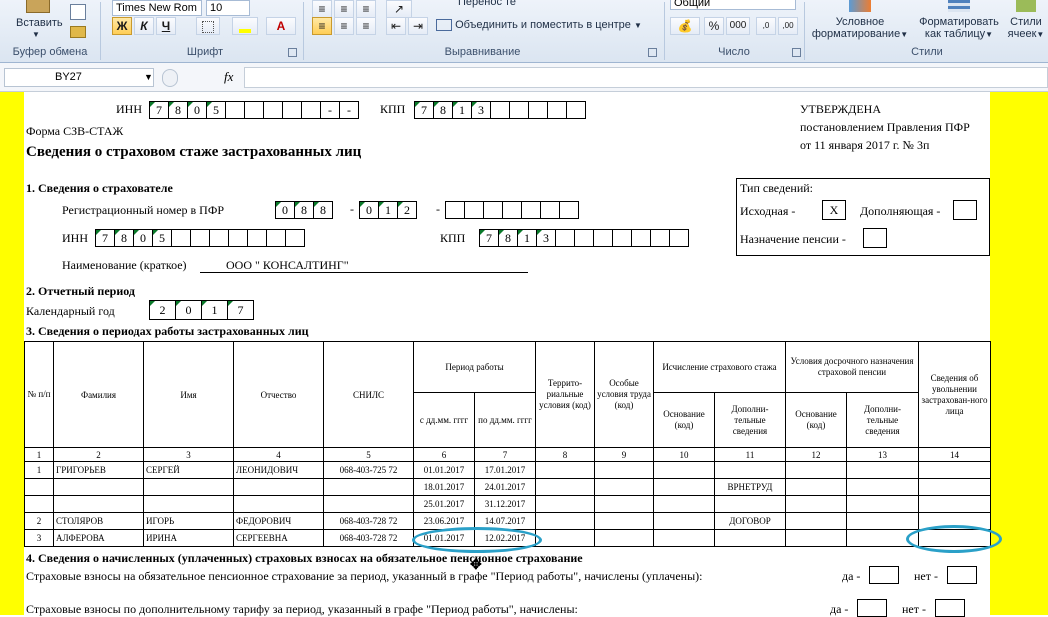 The width and height of the screenshot is (1048, 617). Describe the element at coordinates (162, 310) in the screenshot. I see `digit-cell: 2` at that location.